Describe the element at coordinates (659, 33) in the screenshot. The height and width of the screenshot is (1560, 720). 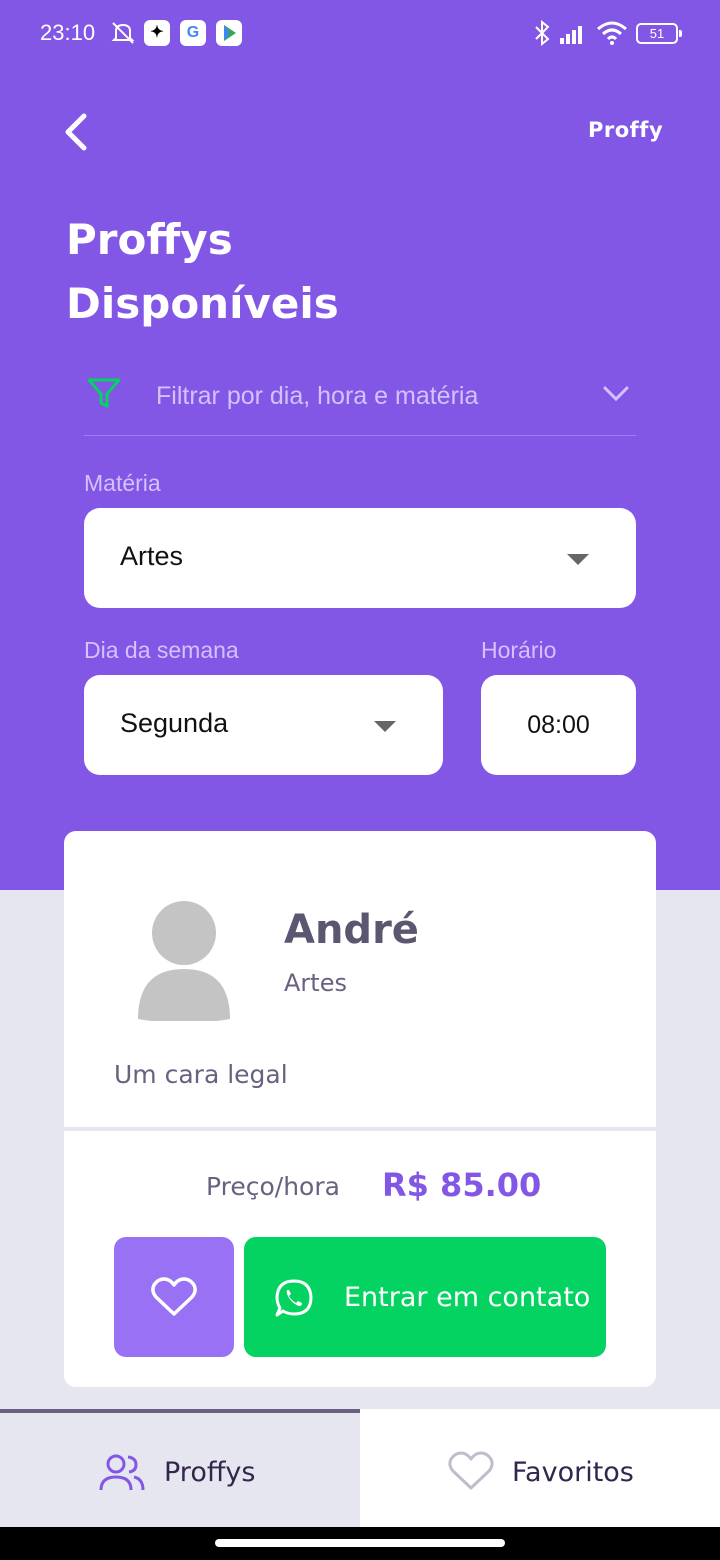
I see `battery-icon: 51` at that location.